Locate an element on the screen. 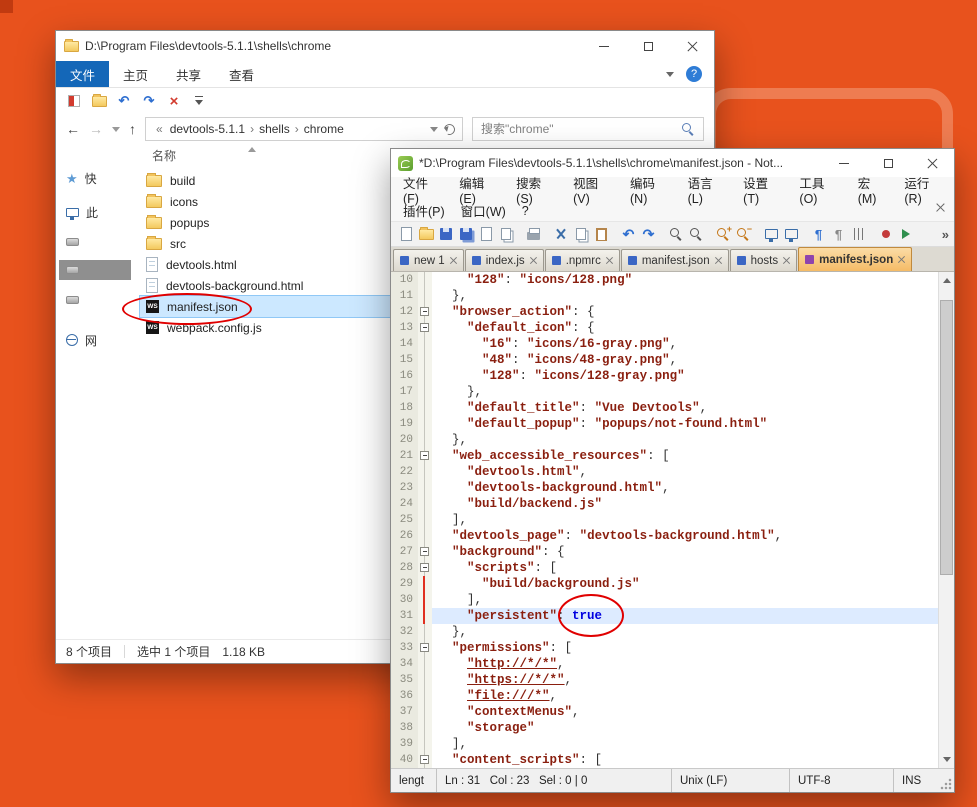  menu-item: 视图(V) is located at coordinates (593, 189).